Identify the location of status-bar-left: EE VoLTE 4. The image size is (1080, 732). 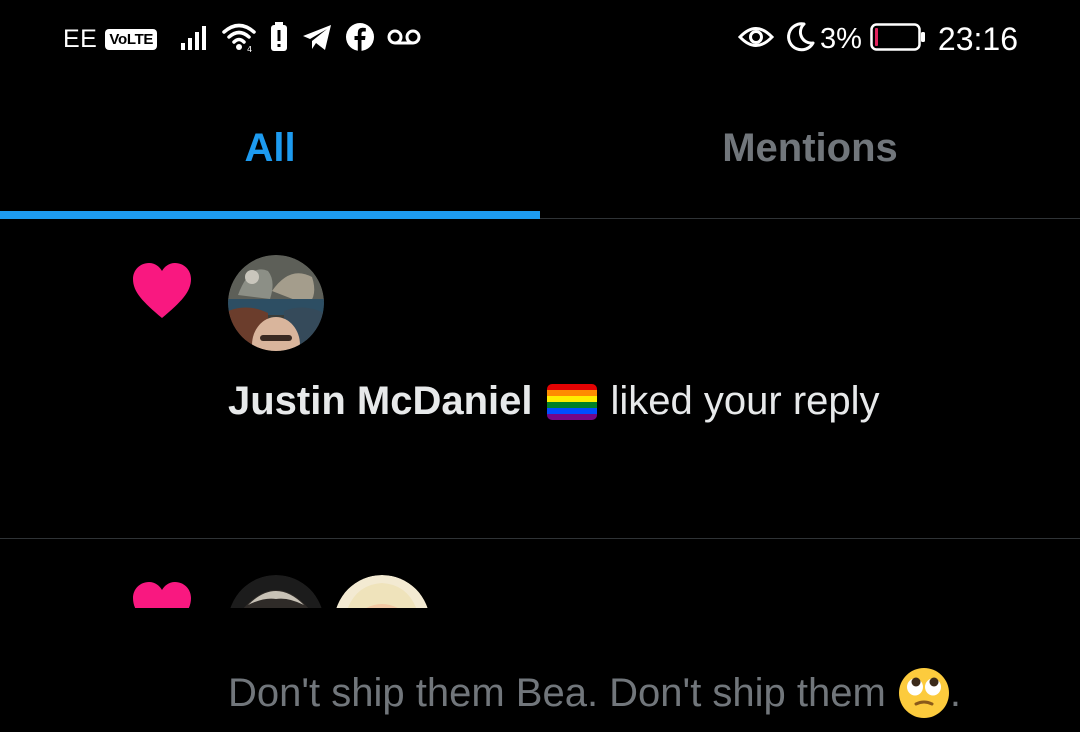
(248, 39).